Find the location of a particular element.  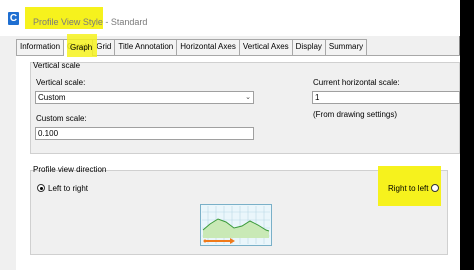

tab-display: Display is located at coordinates (308, 47).